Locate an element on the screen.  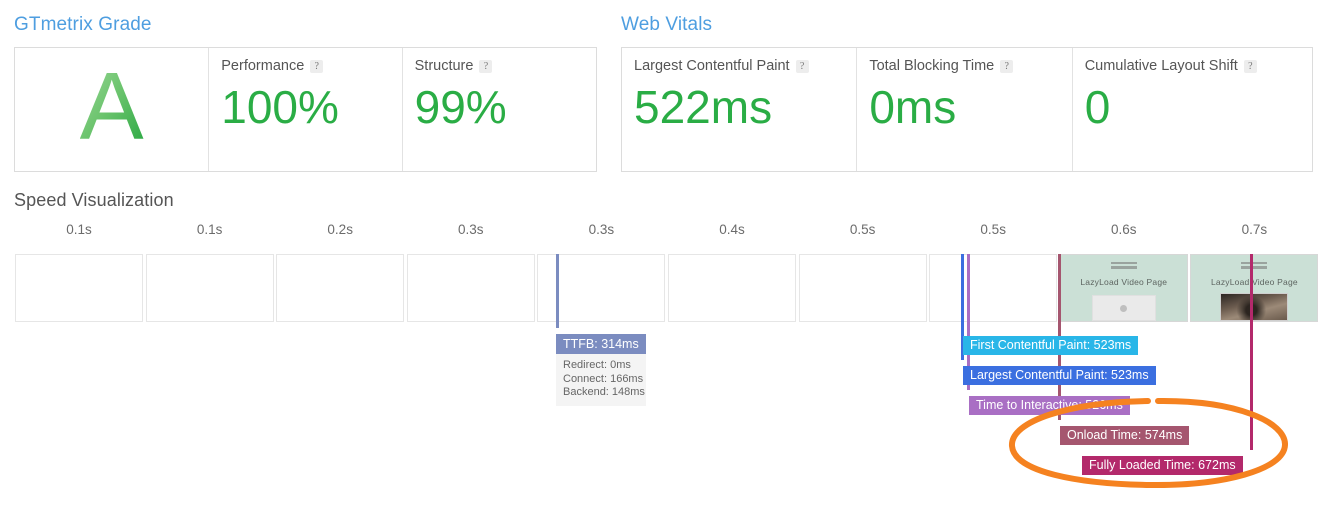
total-blocking-time-cell: Total Blocking Time ? 0ms is located at coordinates (965, 109).